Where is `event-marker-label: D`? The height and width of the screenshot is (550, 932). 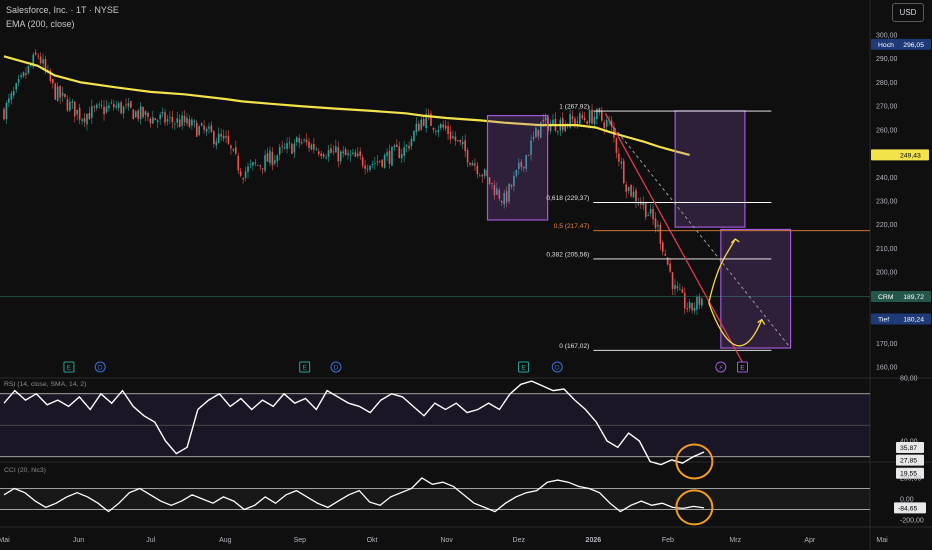
event-marker-label: D is located at coordinates (557, 368).